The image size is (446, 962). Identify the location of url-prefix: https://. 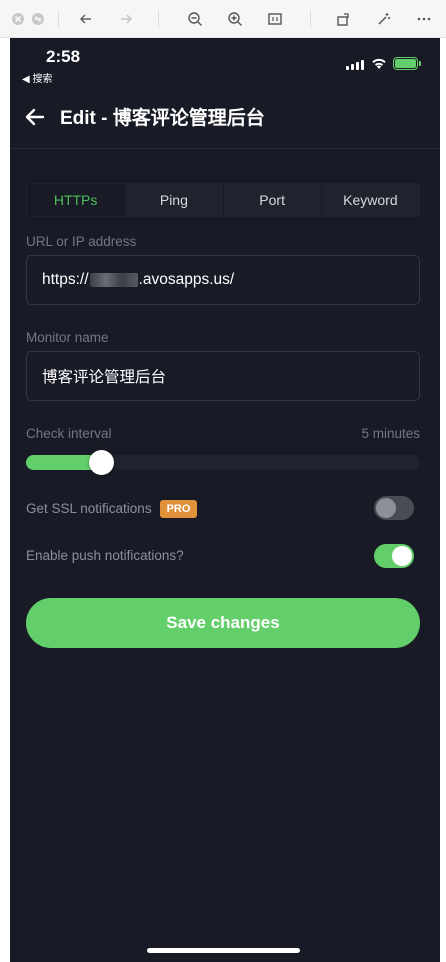
(65, 279).